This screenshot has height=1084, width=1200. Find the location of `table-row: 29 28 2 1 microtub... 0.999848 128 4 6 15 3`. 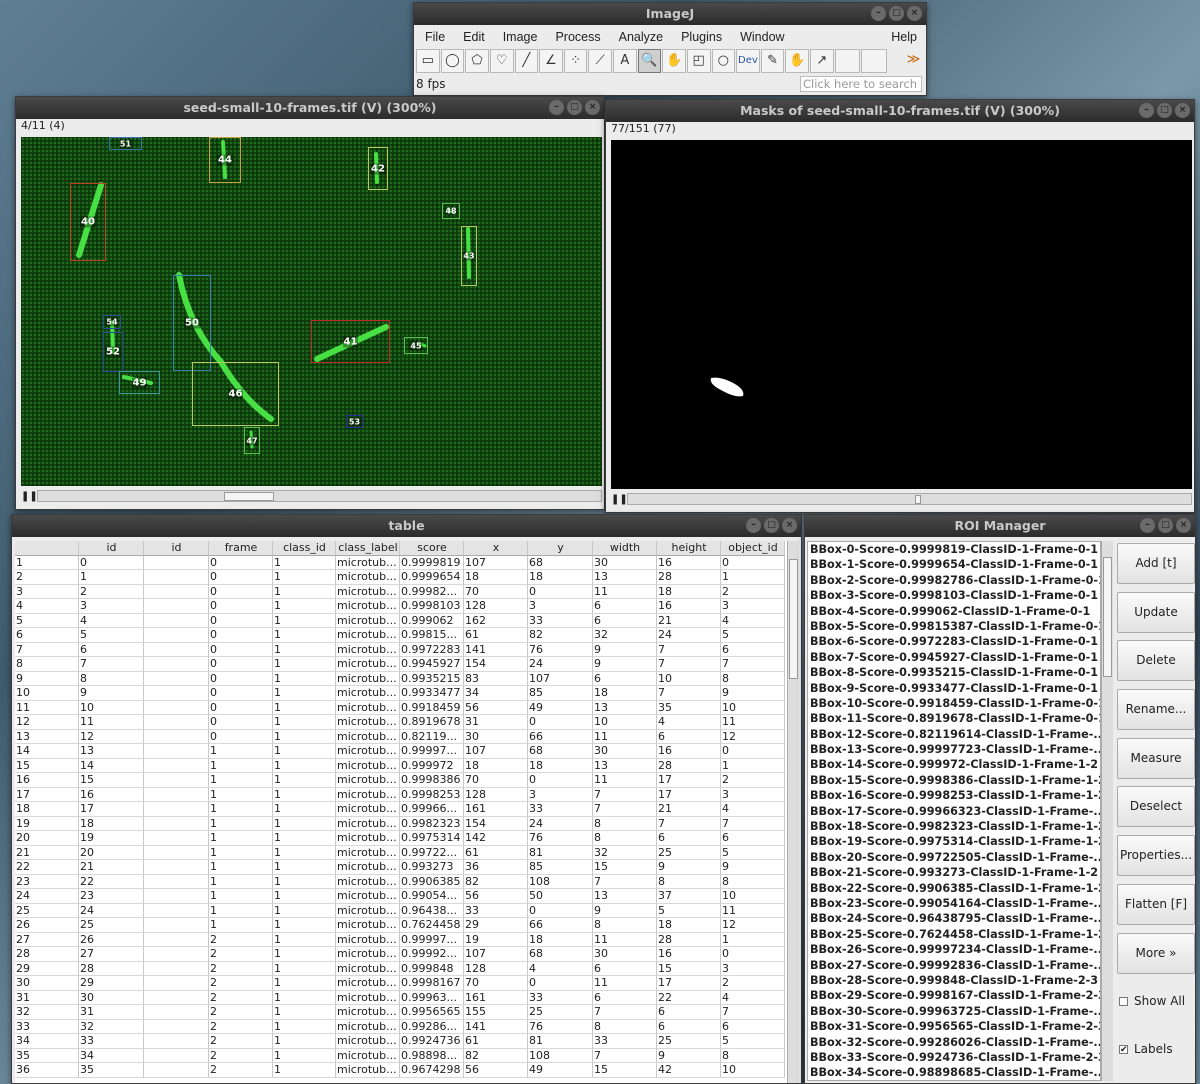

table-row: 29 28 2 1 microtub... 0.999848 128 4 6 15 3 is located at coordinates (401, 968).